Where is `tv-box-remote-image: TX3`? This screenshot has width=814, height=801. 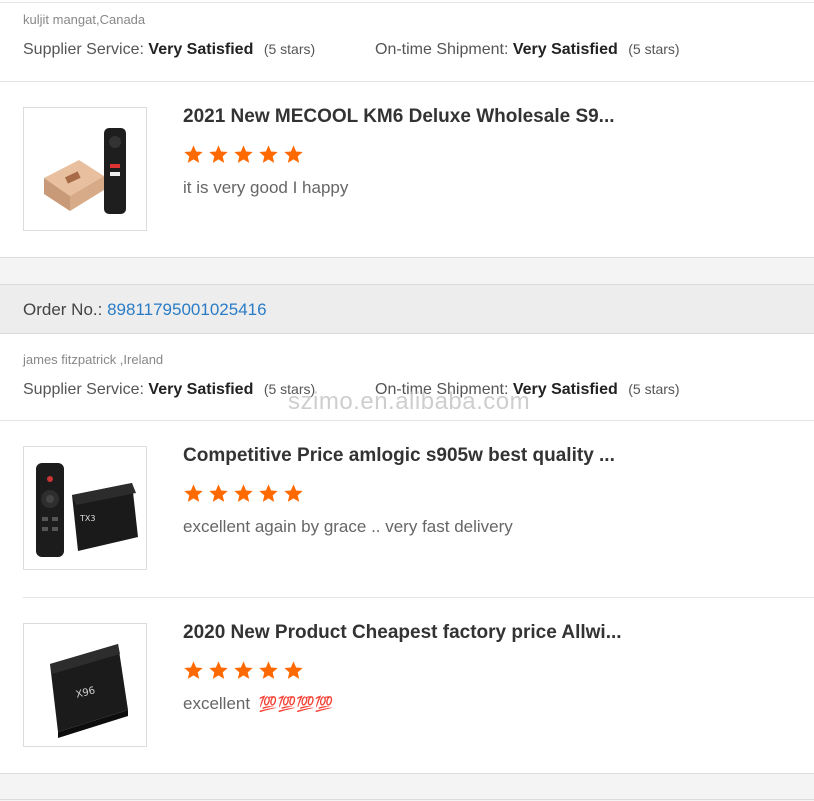
tv-box-remote-image: TX3 is located at coordinates (87, 510).